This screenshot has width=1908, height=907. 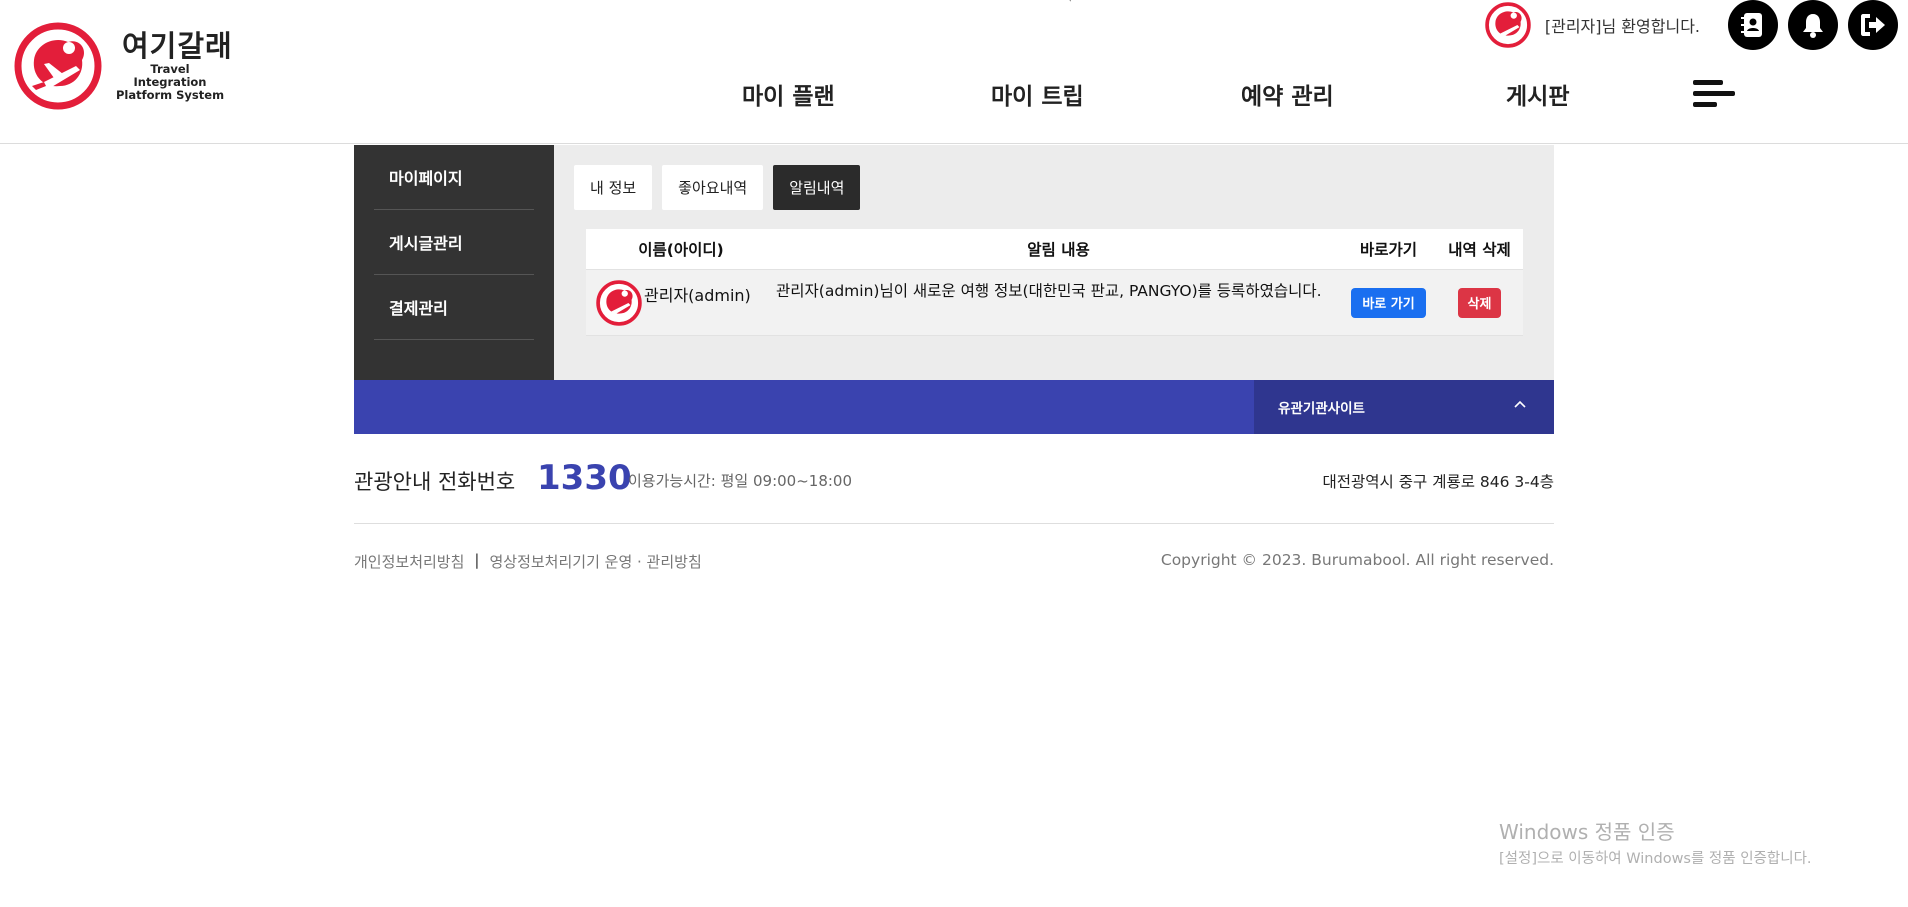 I want to click on user-area: [관리자]님 환영합니다., so click(x=1691, y=25).